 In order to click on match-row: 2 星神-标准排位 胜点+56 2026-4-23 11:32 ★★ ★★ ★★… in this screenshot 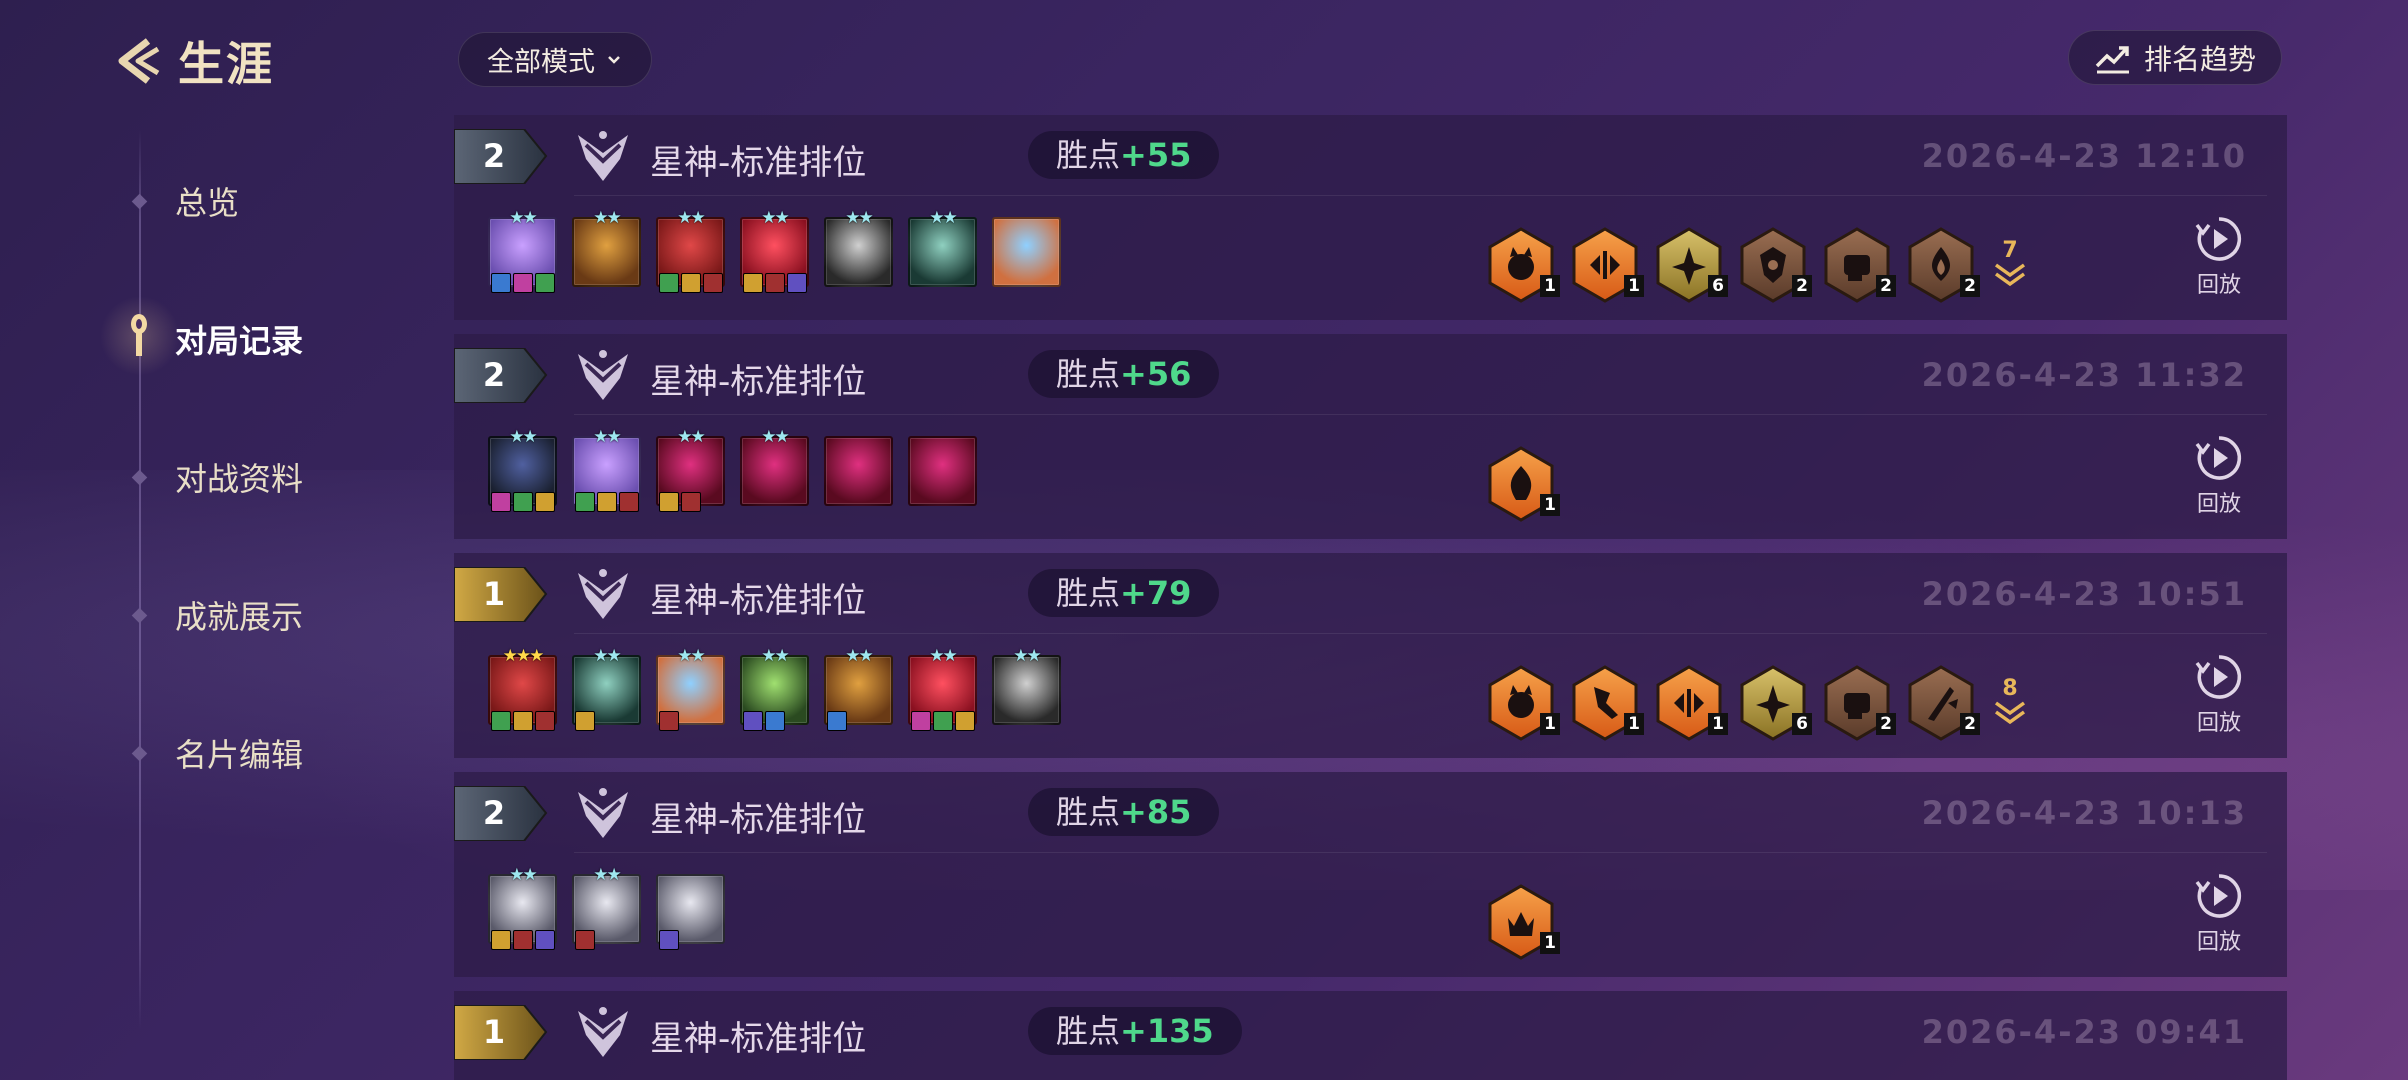, I will do `click(1370, 436)`.